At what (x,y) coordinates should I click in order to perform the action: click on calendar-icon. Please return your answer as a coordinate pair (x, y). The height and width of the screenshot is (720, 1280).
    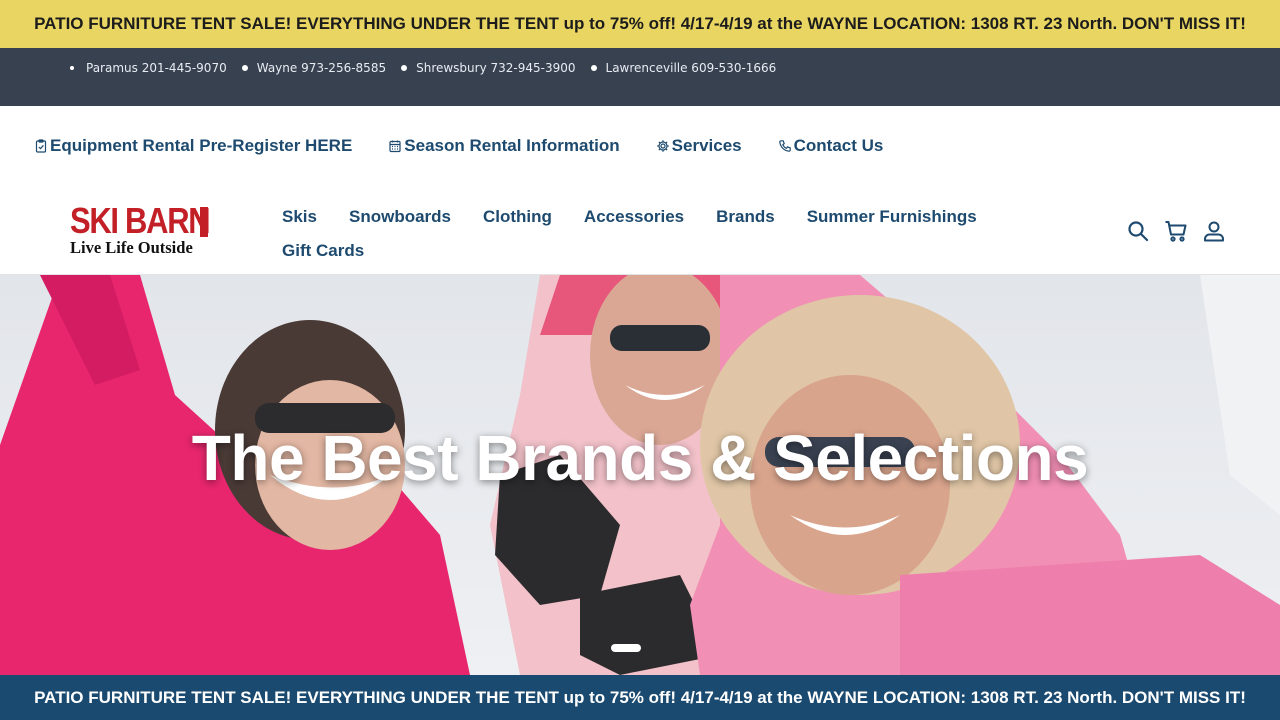
    Looking at the image, I should click on (395, 146).